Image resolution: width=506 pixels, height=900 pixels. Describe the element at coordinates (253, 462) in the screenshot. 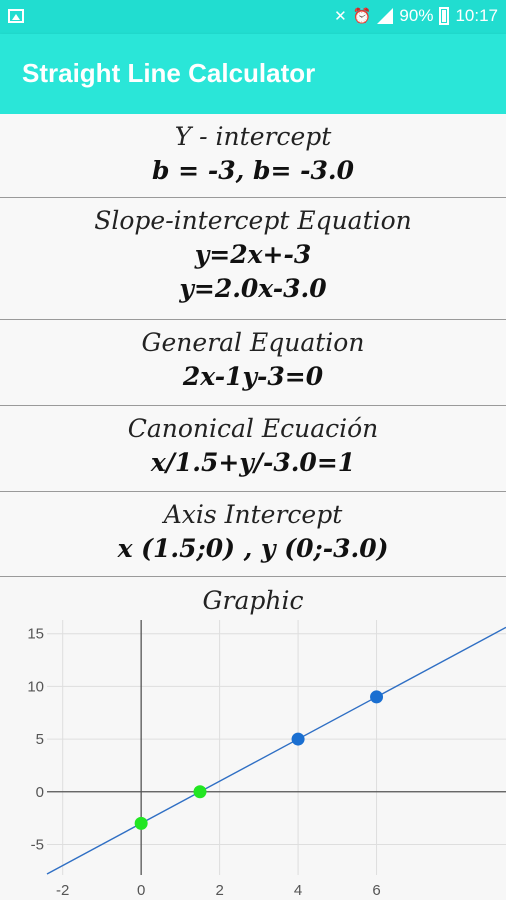

I see `section-value: x/1.5+y/-3.0=1` at that location.